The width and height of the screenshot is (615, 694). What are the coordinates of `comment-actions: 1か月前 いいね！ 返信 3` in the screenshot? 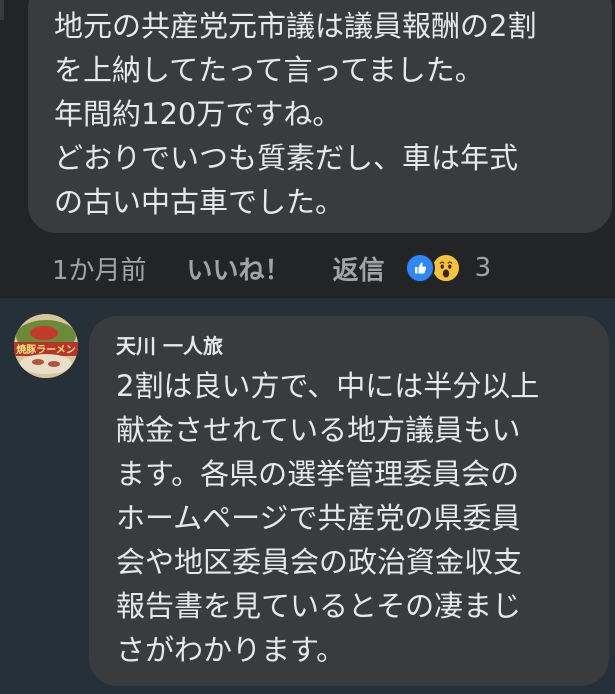 It's located at (271, 268).